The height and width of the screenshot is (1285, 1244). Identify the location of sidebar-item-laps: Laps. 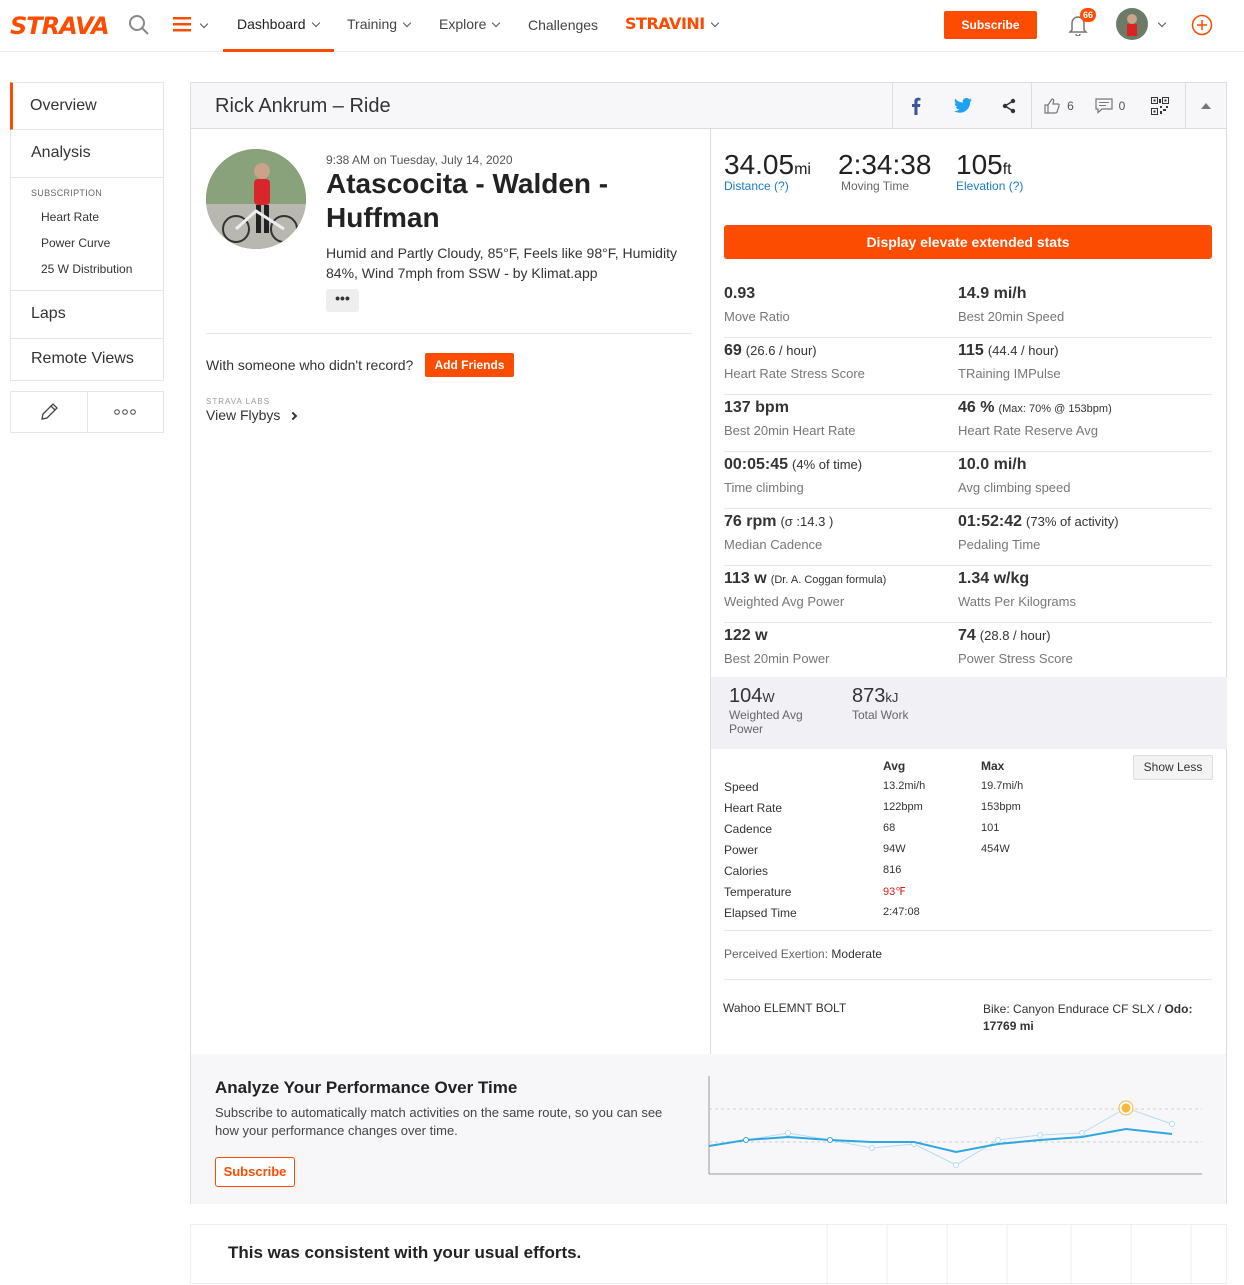
(87, 315).